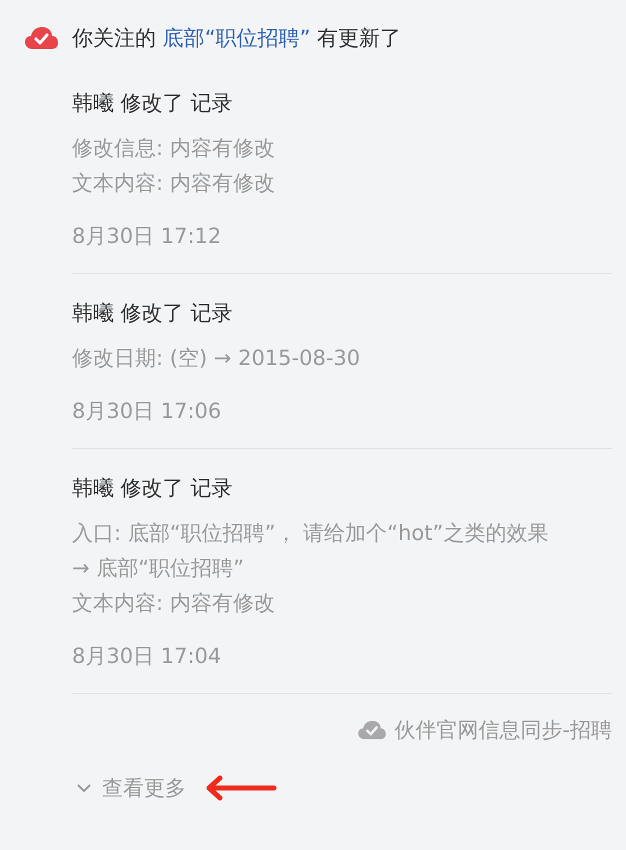 Image resolution: width=626 pixels, height=850 pixels. I want to click on record-link: 底部“职位招聘”, so click(236, 38).